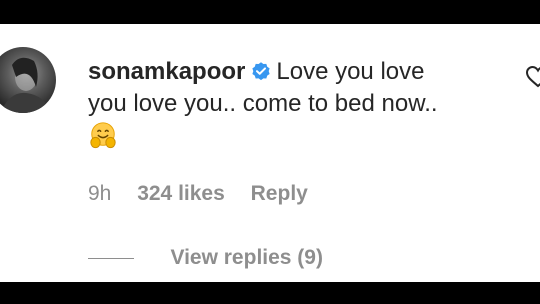 The height and width of the screenshot is (304, 540). I want to click on view-replies-button: View replies (9), so click(246, 257).